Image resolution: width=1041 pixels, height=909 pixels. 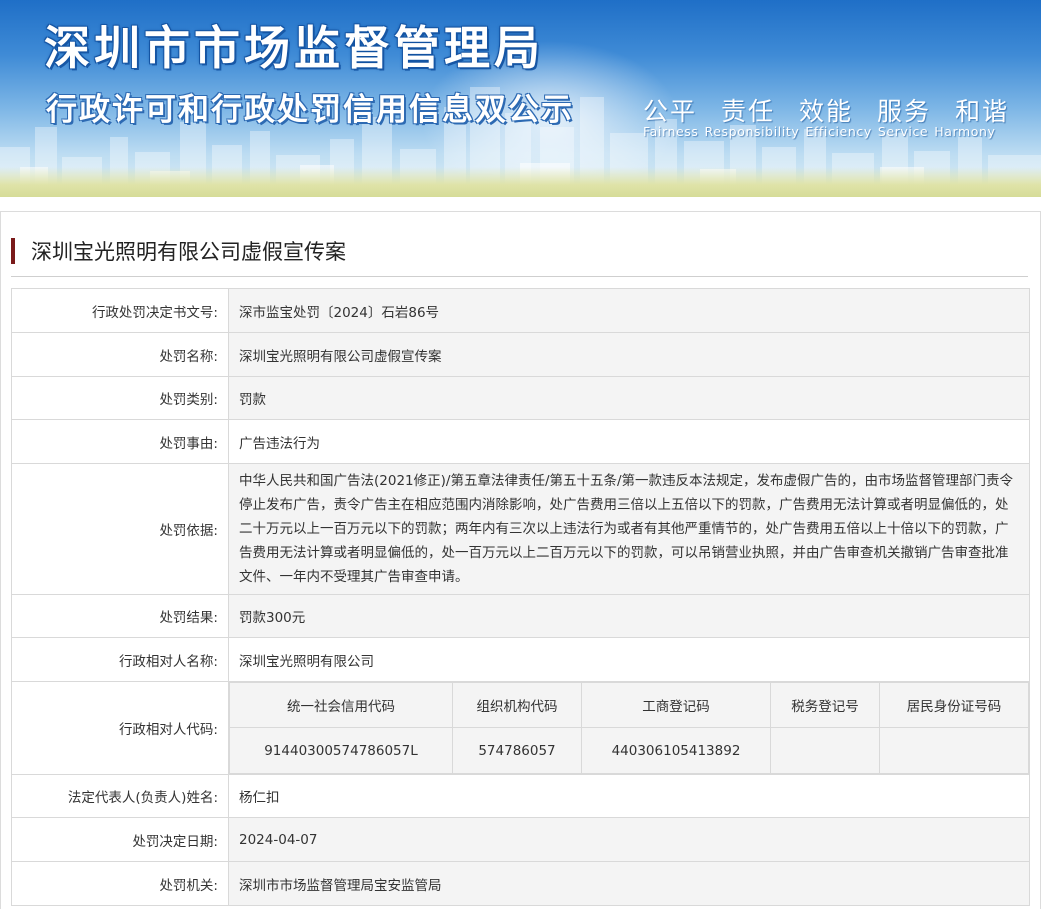 What do you see at coordinates (310, 110) in the screenshot?
I see `site-subtitle: 行政许可和行政处罚信用信息双公示` at bounding box center [310, 110].